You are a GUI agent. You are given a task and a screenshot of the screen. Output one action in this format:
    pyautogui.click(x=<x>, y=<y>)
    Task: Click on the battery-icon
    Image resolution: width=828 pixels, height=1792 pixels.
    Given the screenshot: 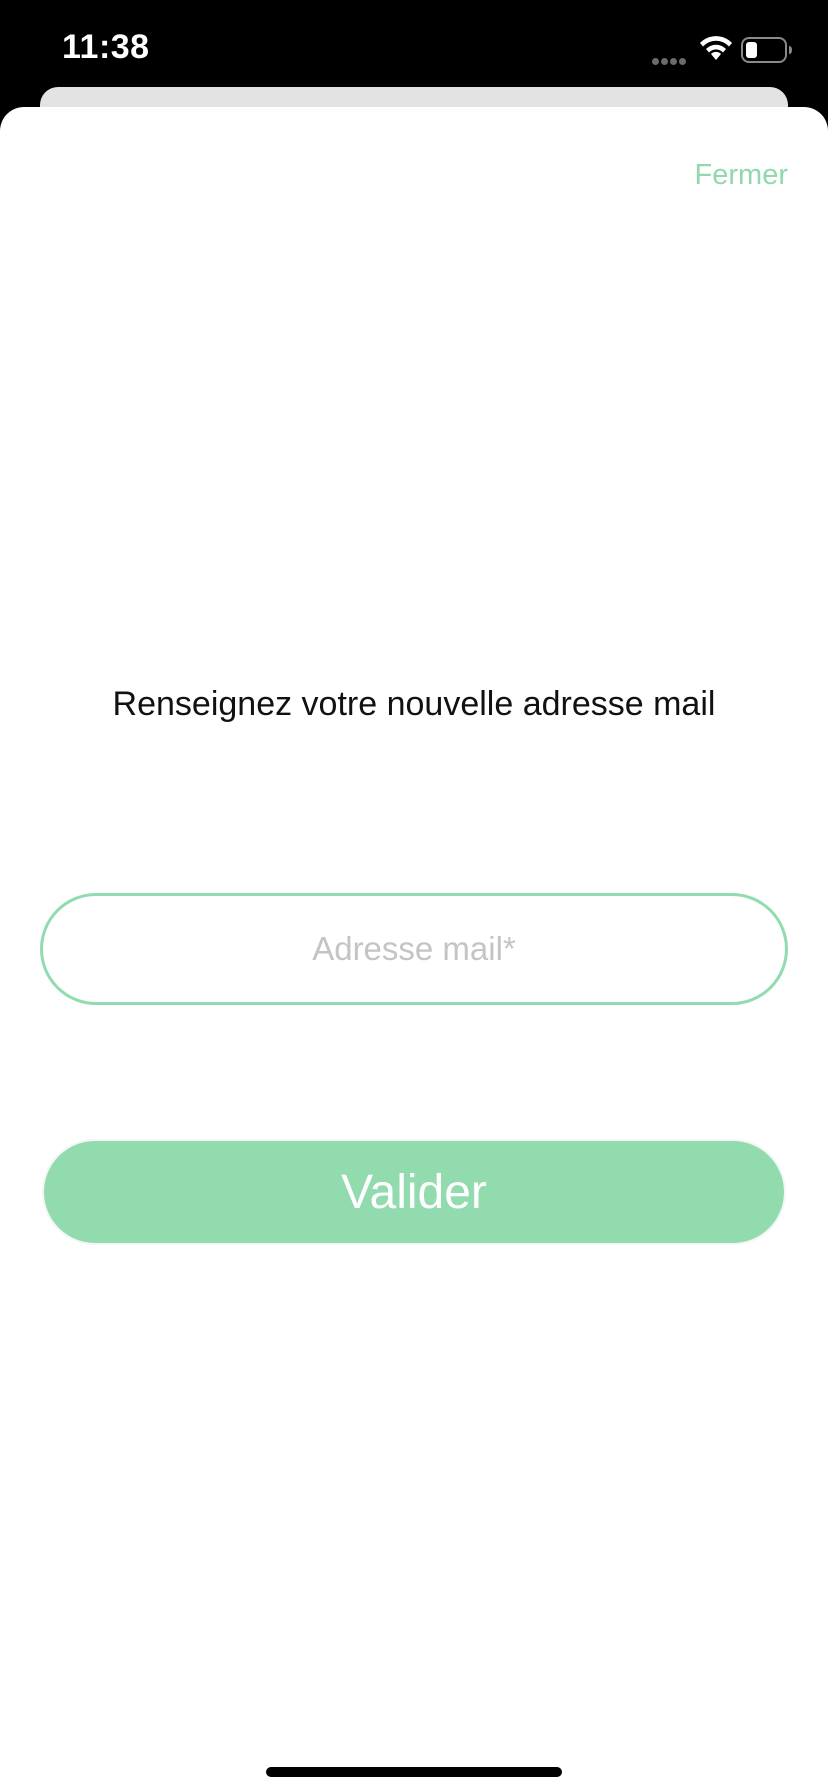 What is the action you would take?
    pyautogui.click(x=766, y=50)
    